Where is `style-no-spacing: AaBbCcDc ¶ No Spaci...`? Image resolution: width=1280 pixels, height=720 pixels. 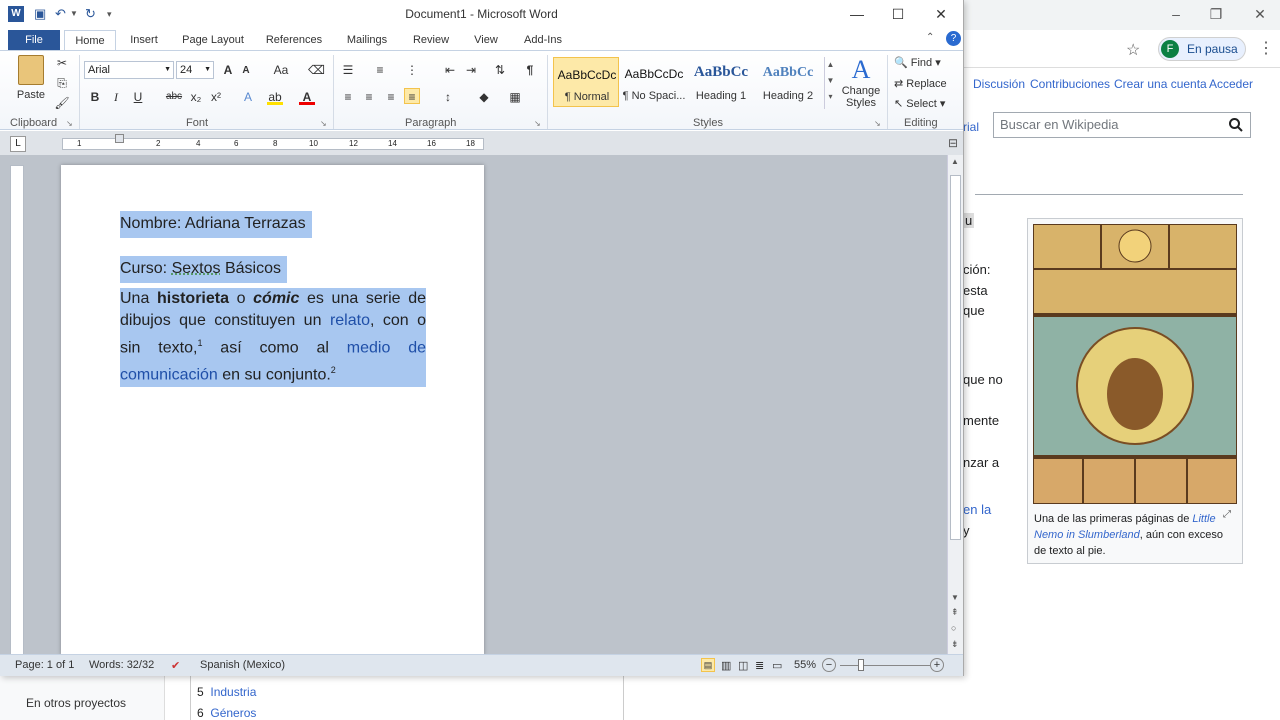
style-no-spacing: AaBbCcDc ¶ No Spaci... is located at coordinates (654, 82).